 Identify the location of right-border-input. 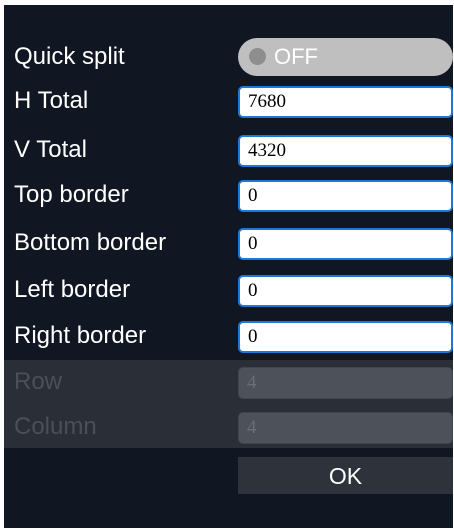
(345, 337).